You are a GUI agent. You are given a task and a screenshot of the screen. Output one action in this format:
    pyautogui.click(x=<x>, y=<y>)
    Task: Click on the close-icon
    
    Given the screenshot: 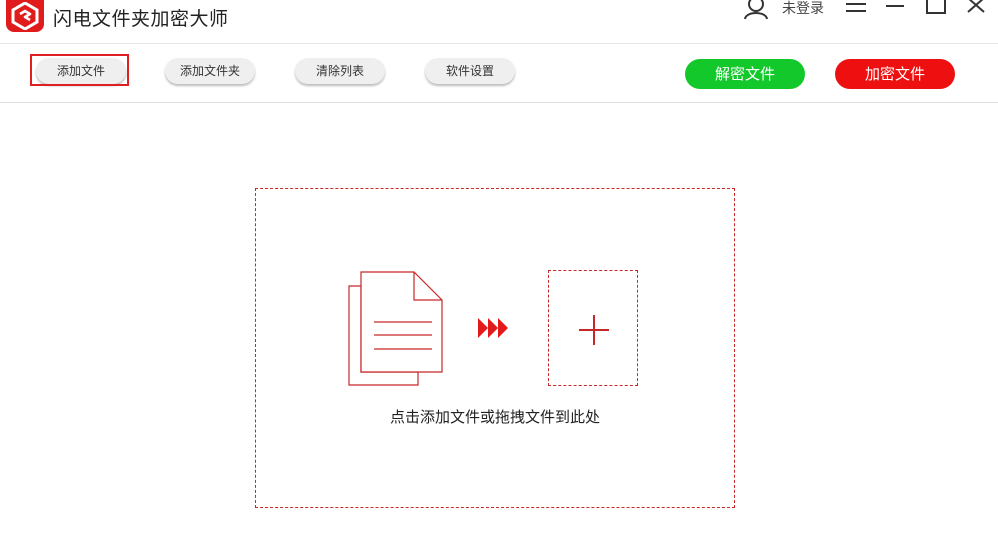 What is the action you would take?
    pyautogui.click(x=976, y=9)
    